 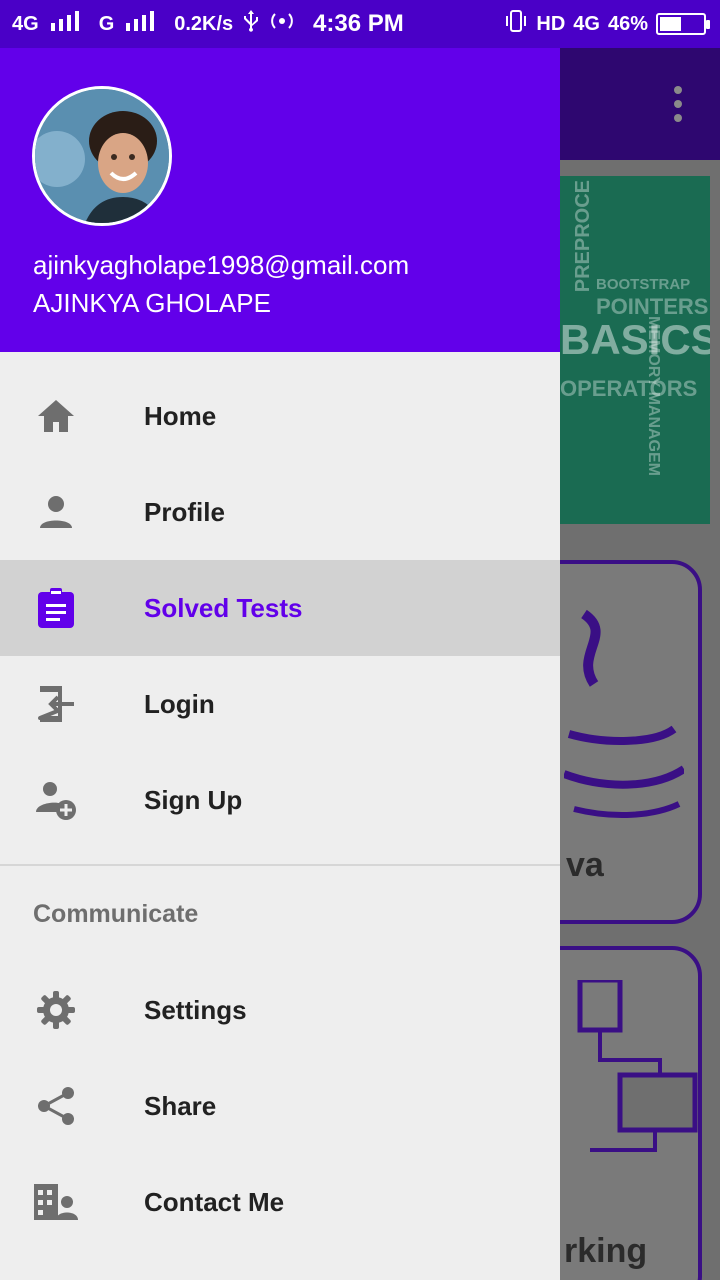 I want to click on networking-card-label: rking, so click(x=606, y=1251).